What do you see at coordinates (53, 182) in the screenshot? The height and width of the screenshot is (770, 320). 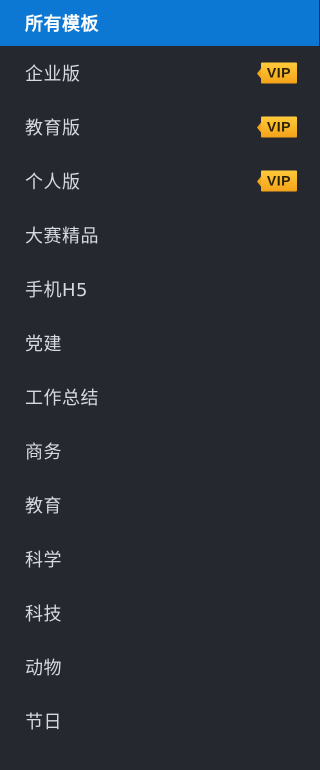 I see `sidebar-item-label: 个人版` at bounding box center [53, 182].